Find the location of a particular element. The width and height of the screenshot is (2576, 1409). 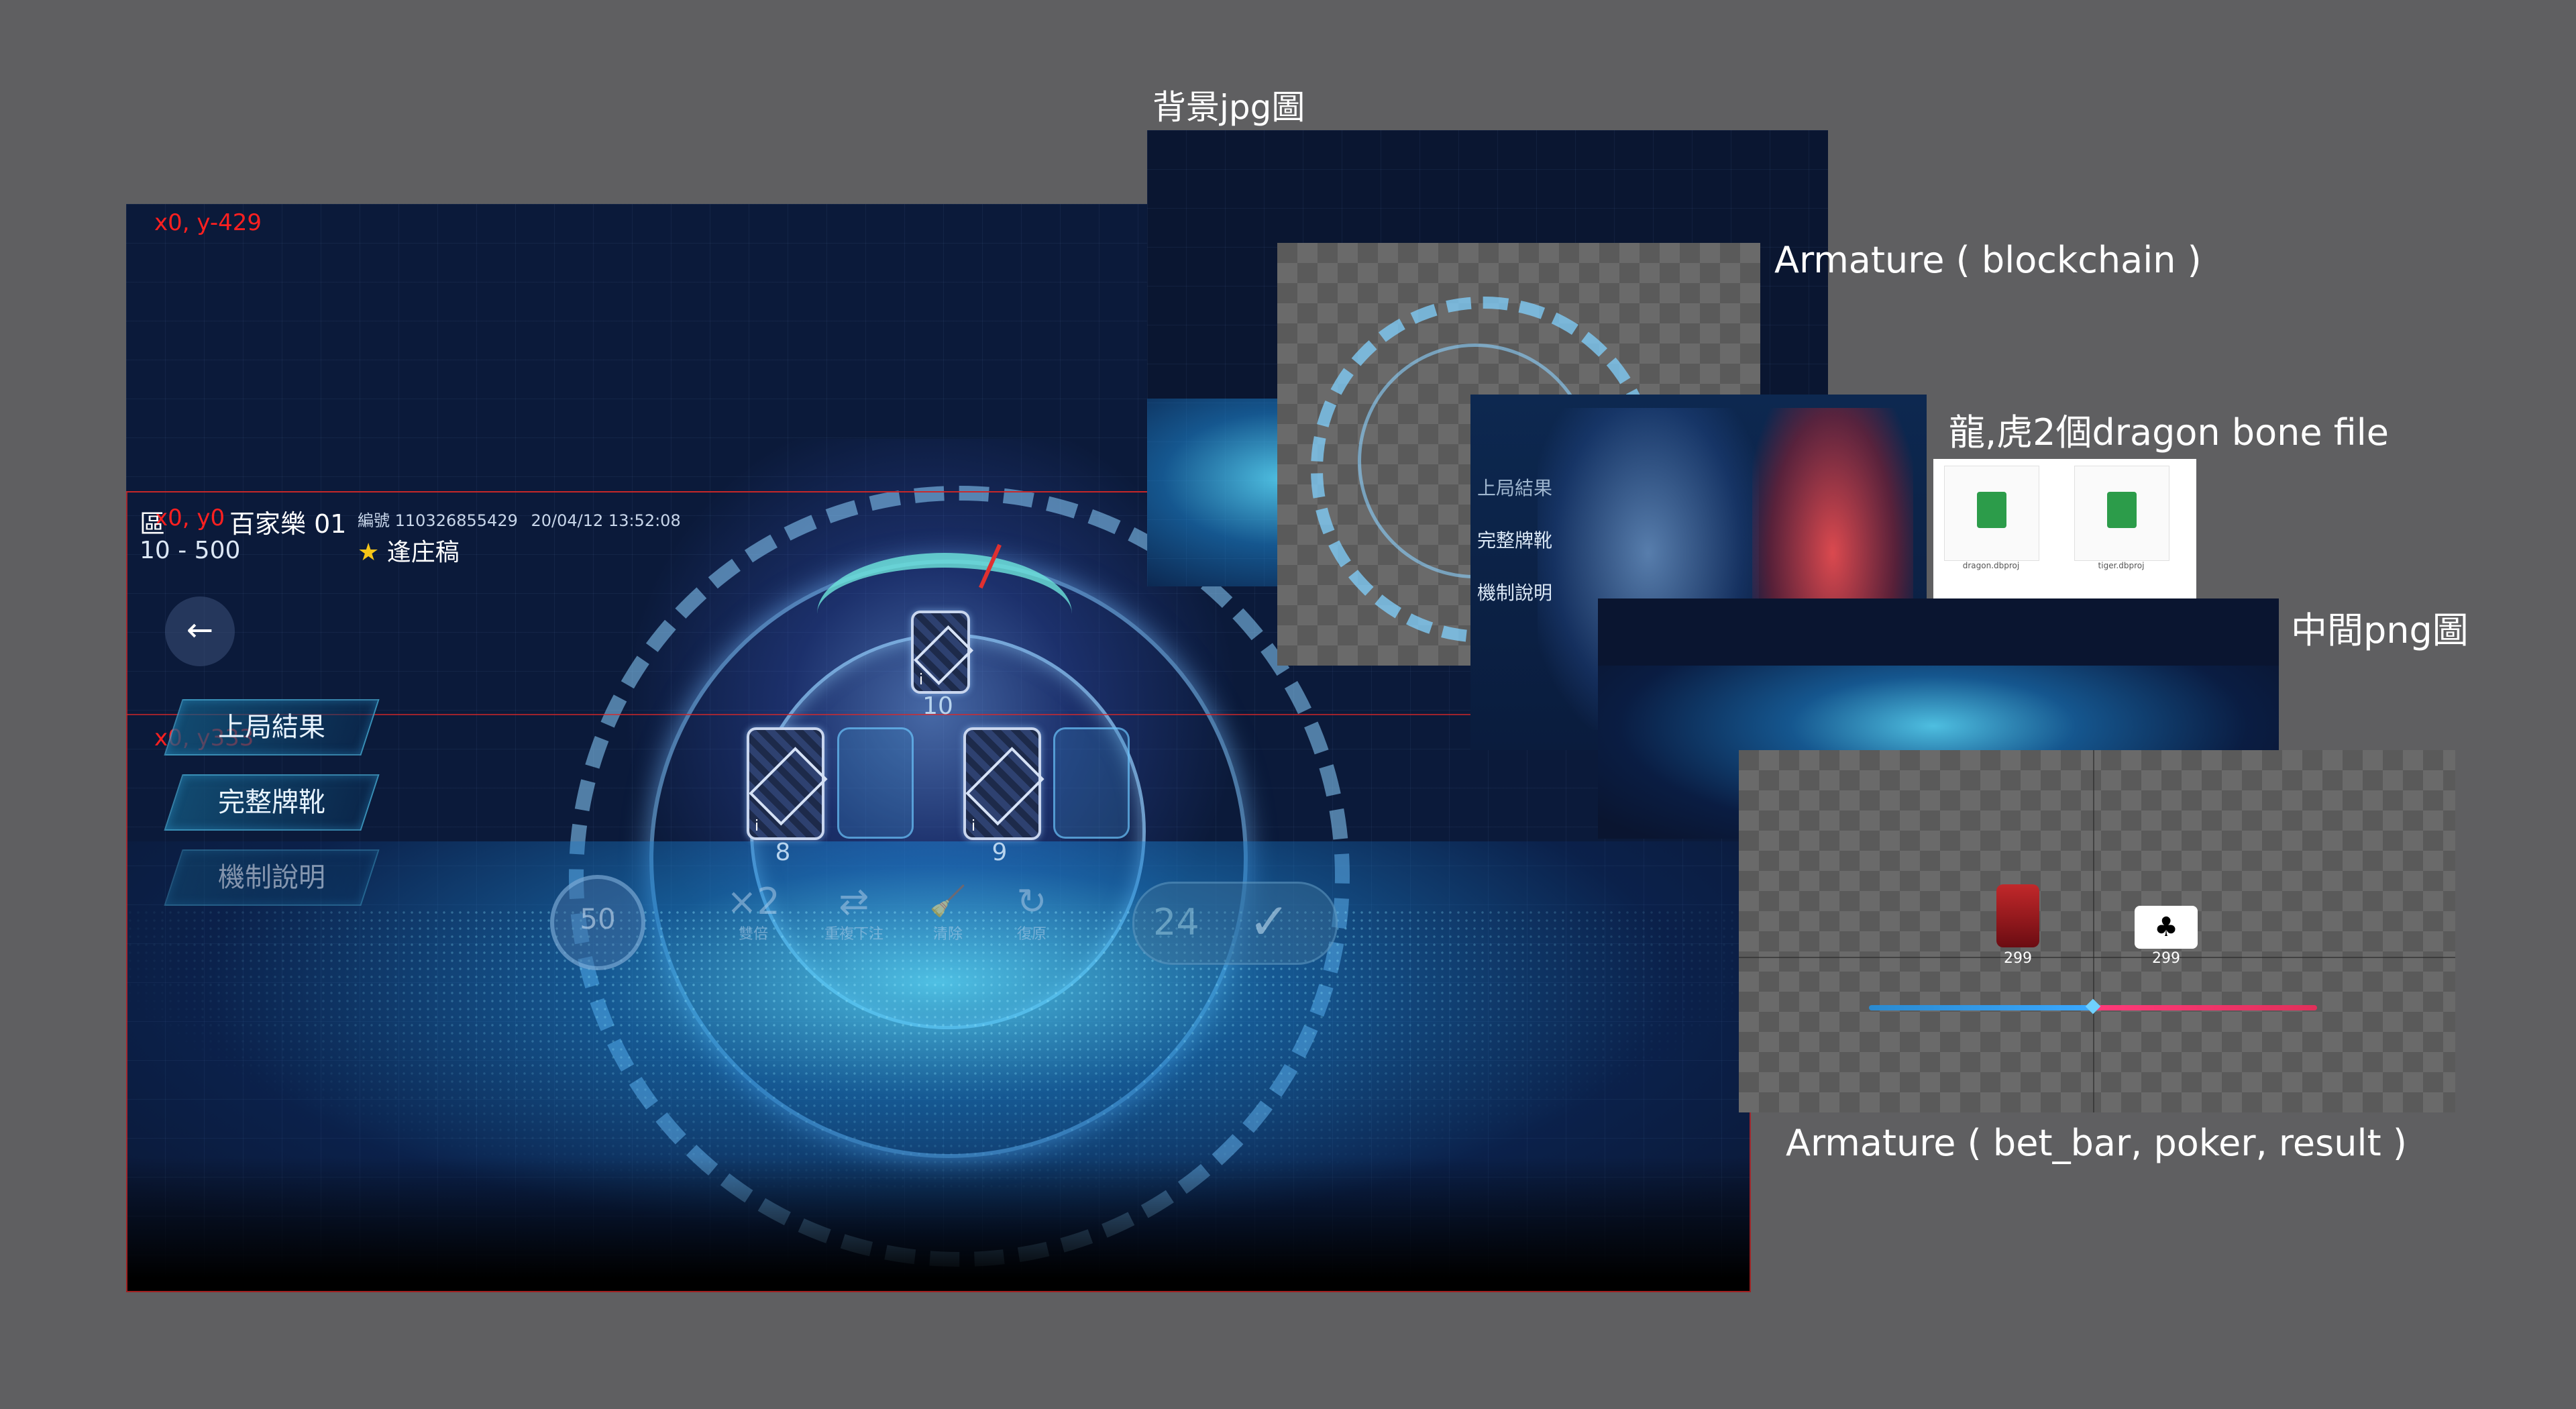

bet-bar-blue is located at coordinates (1981, 1007).